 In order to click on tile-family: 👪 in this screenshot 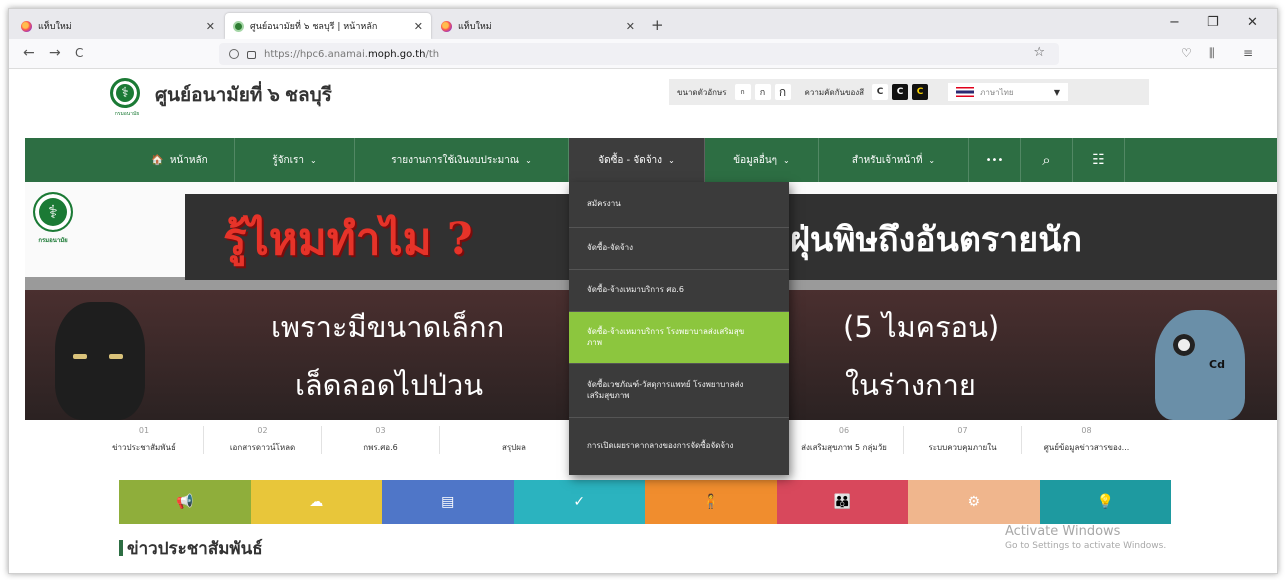, I will do `click(842, 502)`.